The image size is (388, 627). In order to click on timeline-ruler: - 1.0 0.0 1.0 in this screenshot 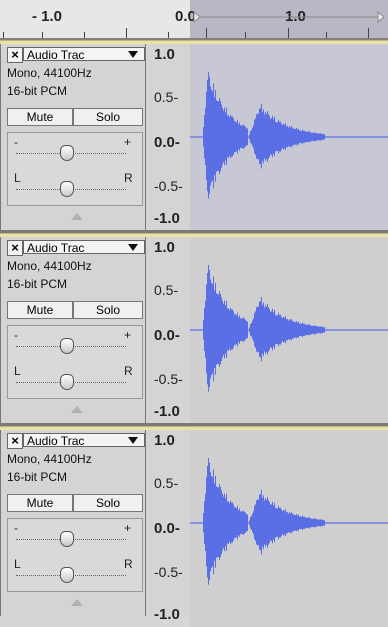, I will do `click(194, 20)`.